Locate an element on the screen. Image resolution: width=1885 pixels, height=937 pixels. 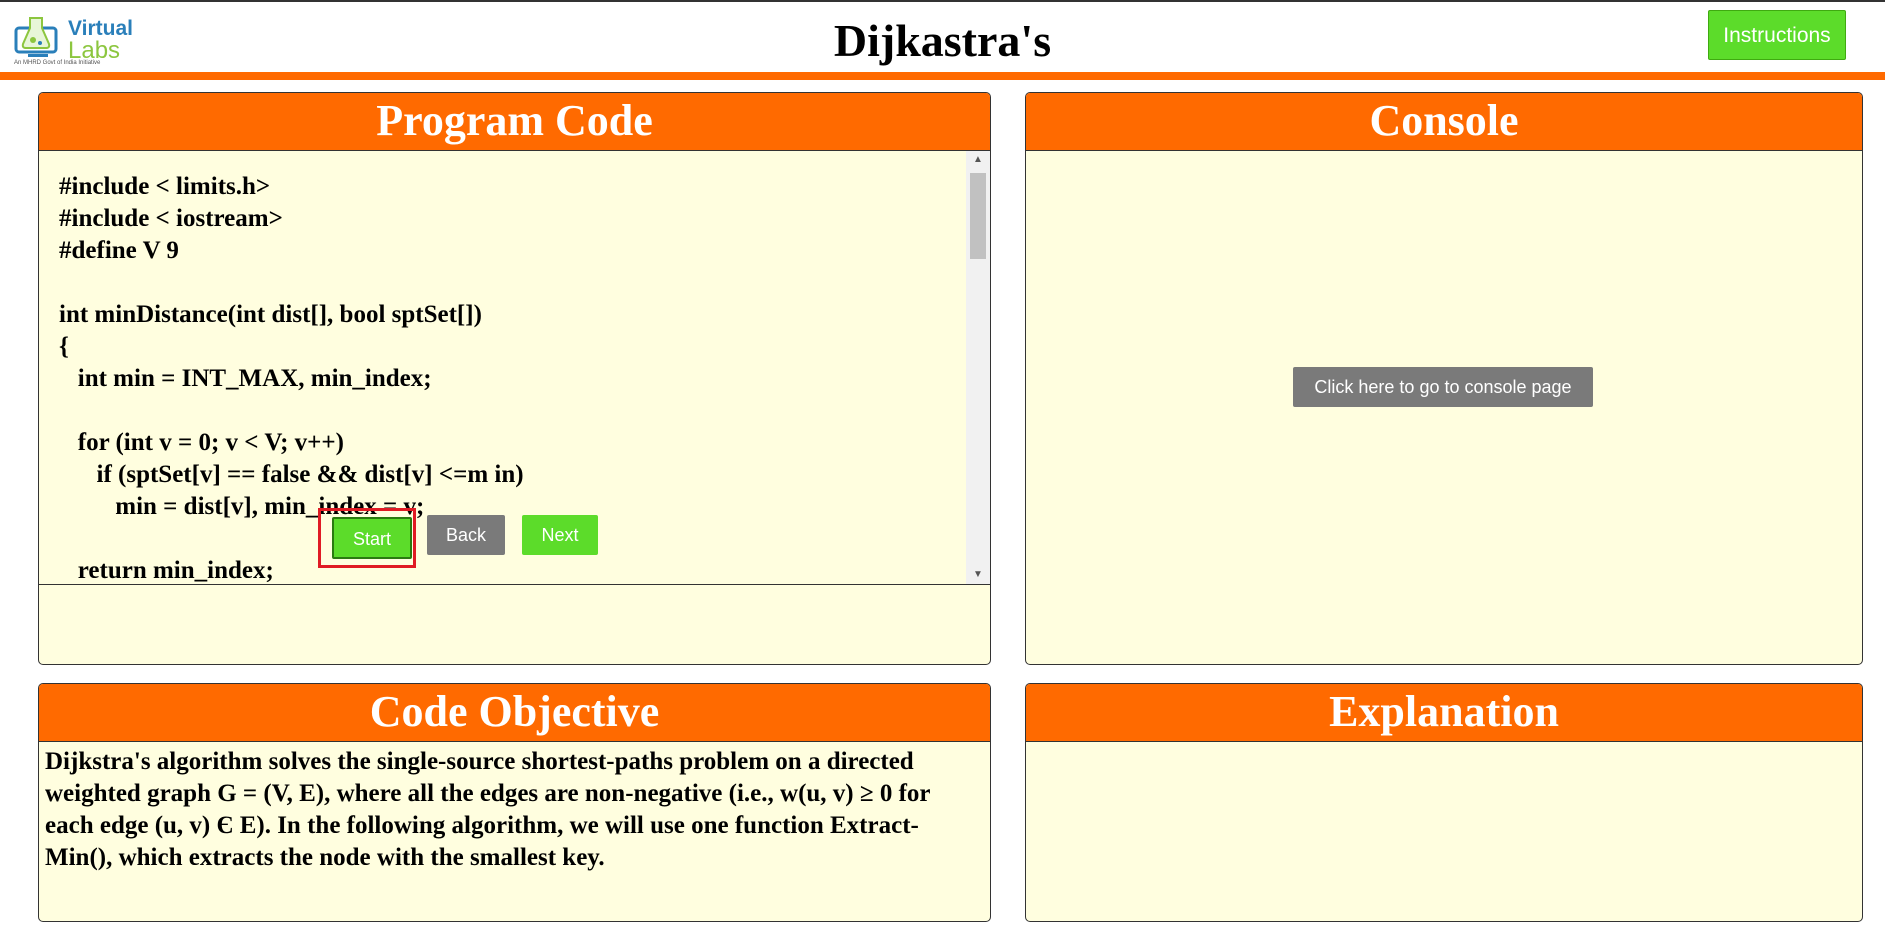
header-divider is located at coordinates (942, 76).